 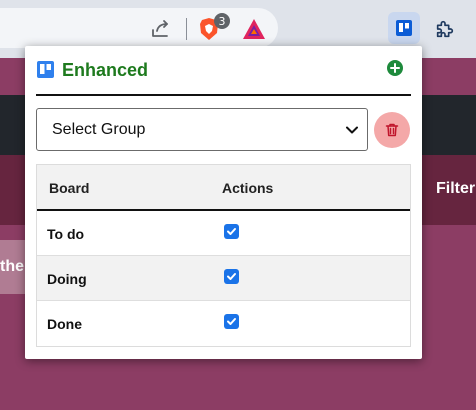 What do you see at coordinates (202, 129) in the screenshot?
I see `group-select: Select Group` at bounding box center [202, 129].